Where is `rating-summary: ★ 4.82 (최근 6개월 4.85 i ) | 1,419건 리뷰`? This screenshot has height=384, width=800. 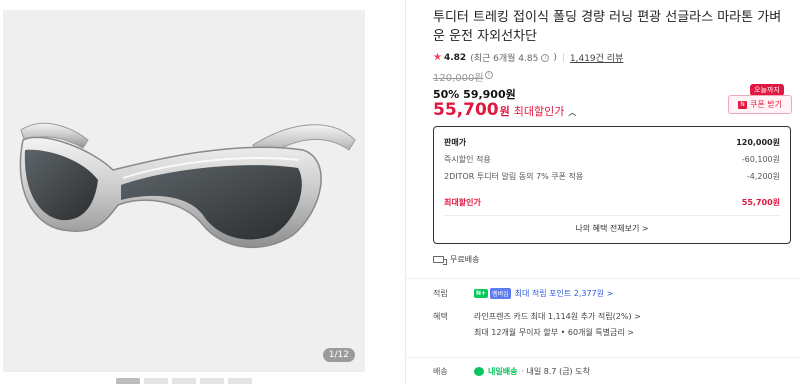 rating-summary: ★ 4.82 (최근 6개월 4.85 i ) | 1,419건 리뷰 is located at coordinates (528, 57).